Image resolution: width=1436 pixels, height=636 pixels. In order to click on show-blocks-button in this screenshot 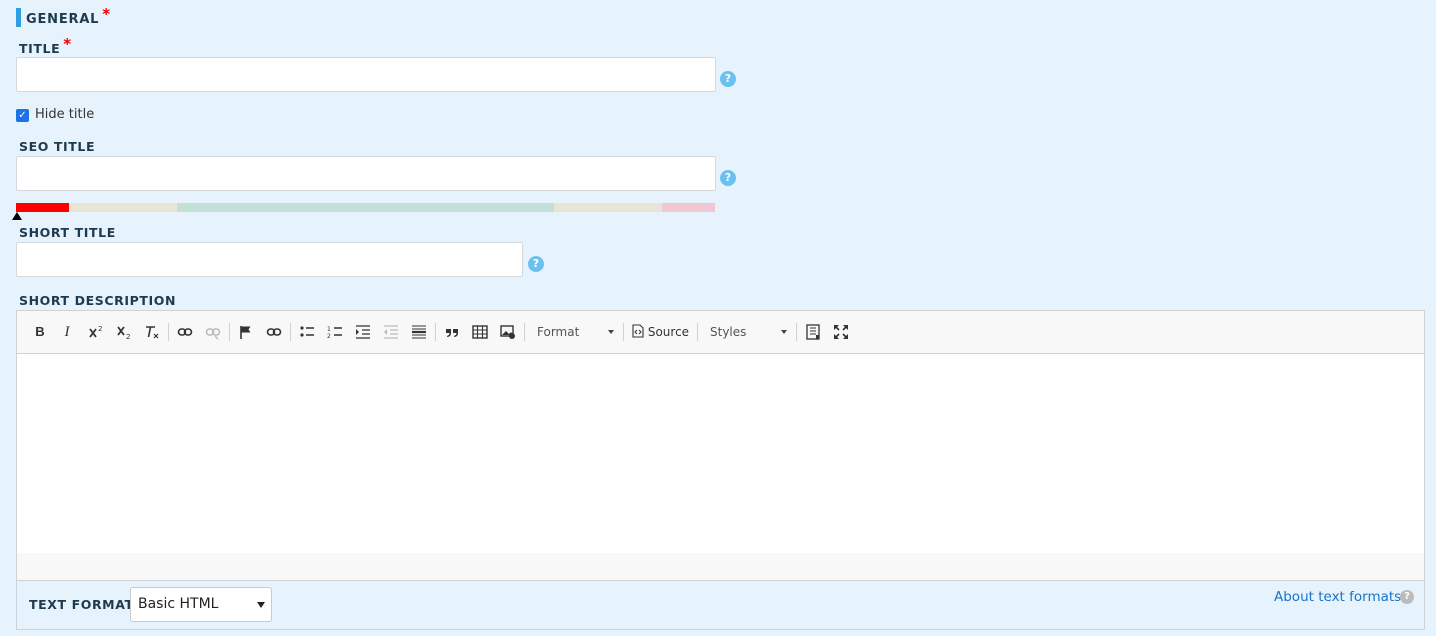, I will do `click(813, 332)`.